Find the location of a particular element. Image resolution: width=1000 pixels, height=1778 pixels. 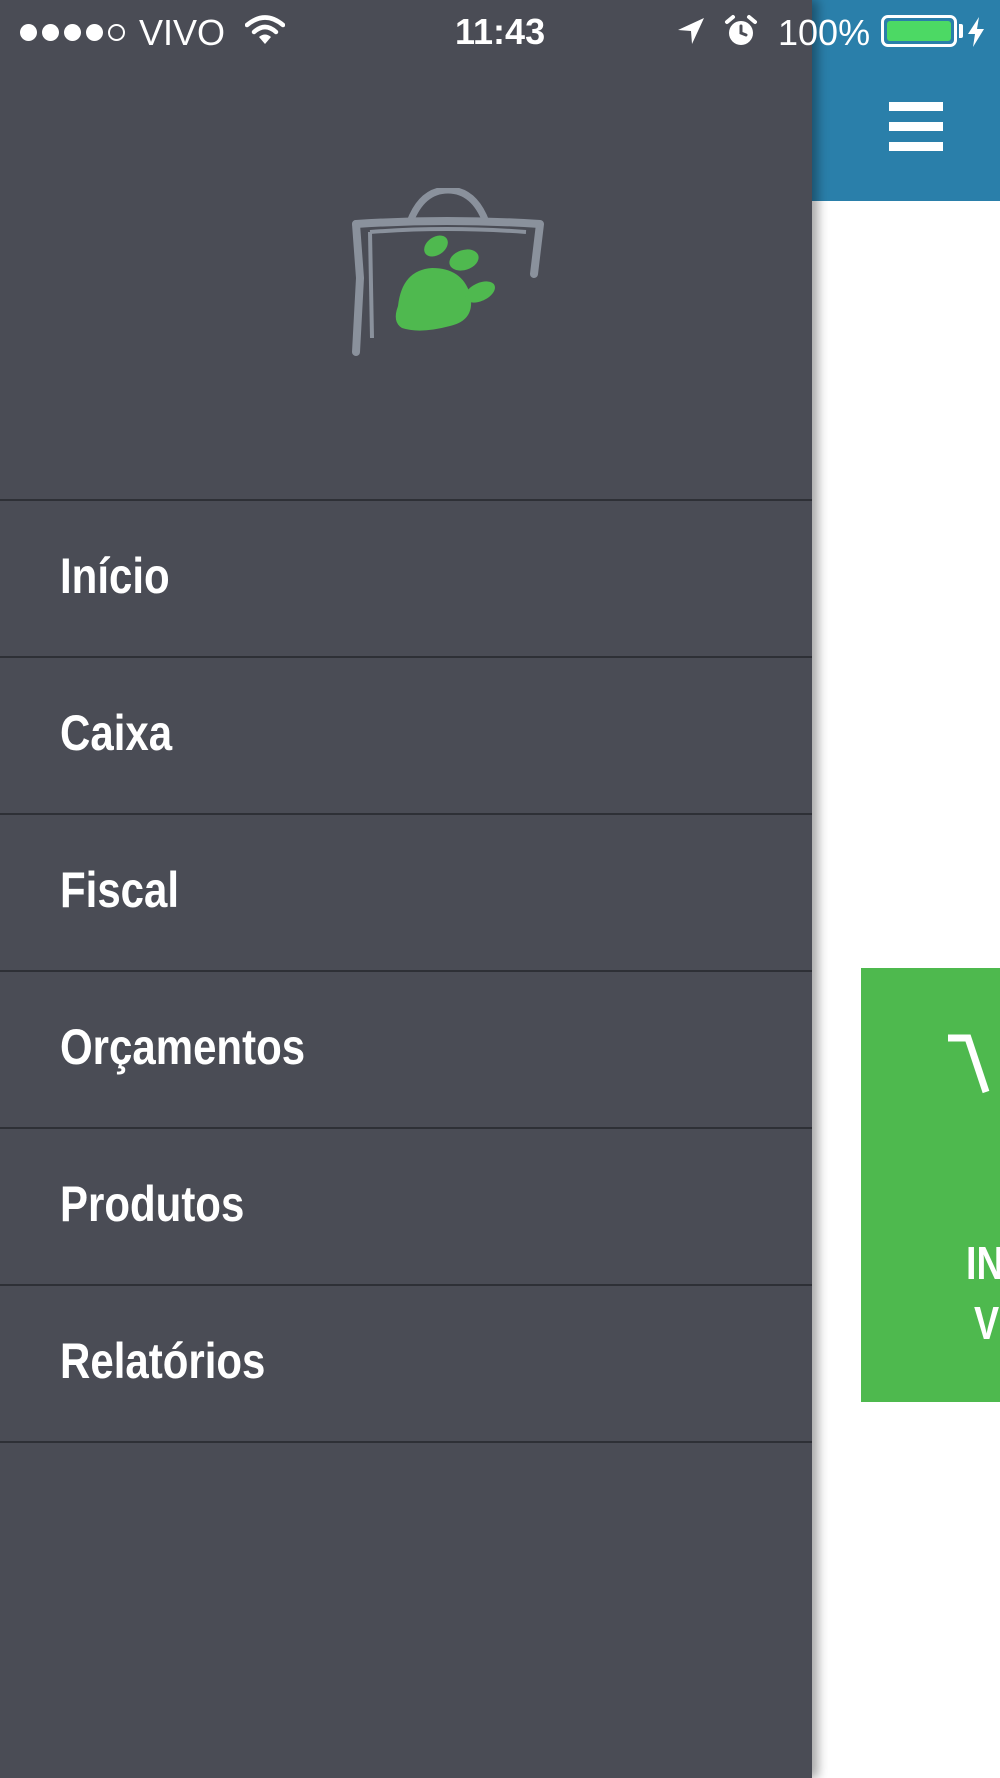

check-mark-icon is located at coordinates (969, 1064).